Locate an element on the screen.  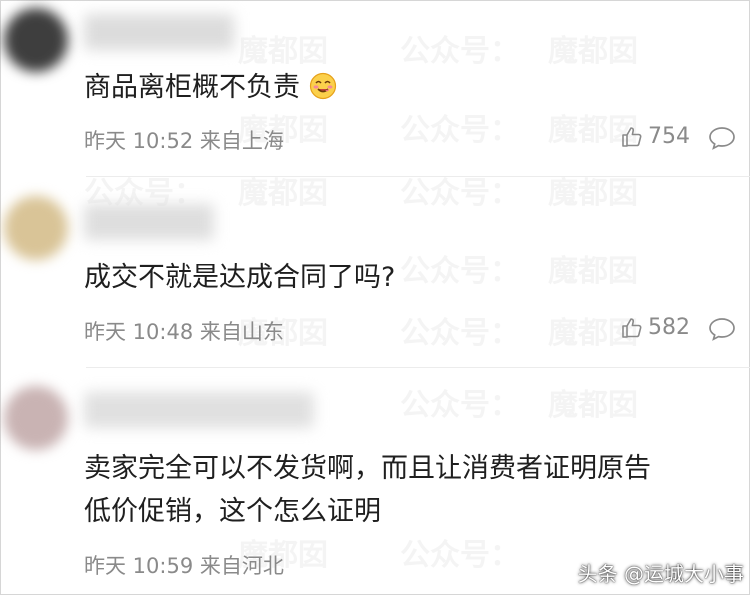
comment-text-line: 卖家完全可以不发货啊，而且让消费者证明原告 is located at coordinates (367, 468).